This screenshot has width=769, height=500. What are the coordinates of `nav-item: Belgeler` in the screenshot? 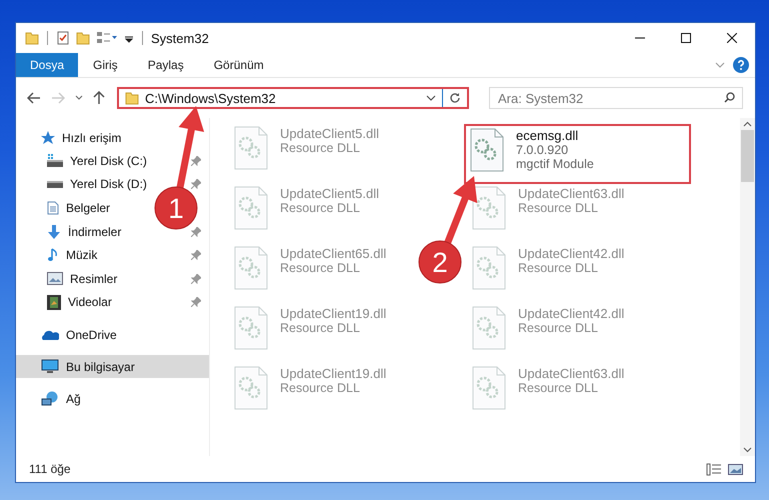 It's located at (78, 208).